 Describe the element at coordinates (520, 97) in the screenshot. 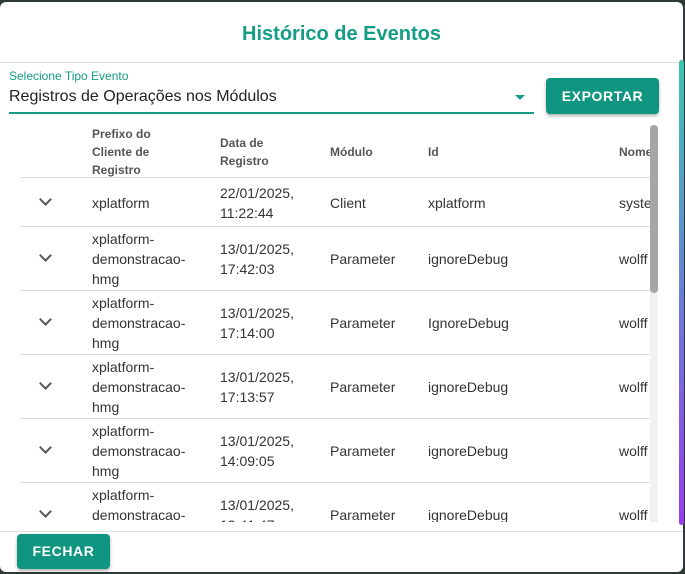

I see `dropdown-arrow-icon` at that location.